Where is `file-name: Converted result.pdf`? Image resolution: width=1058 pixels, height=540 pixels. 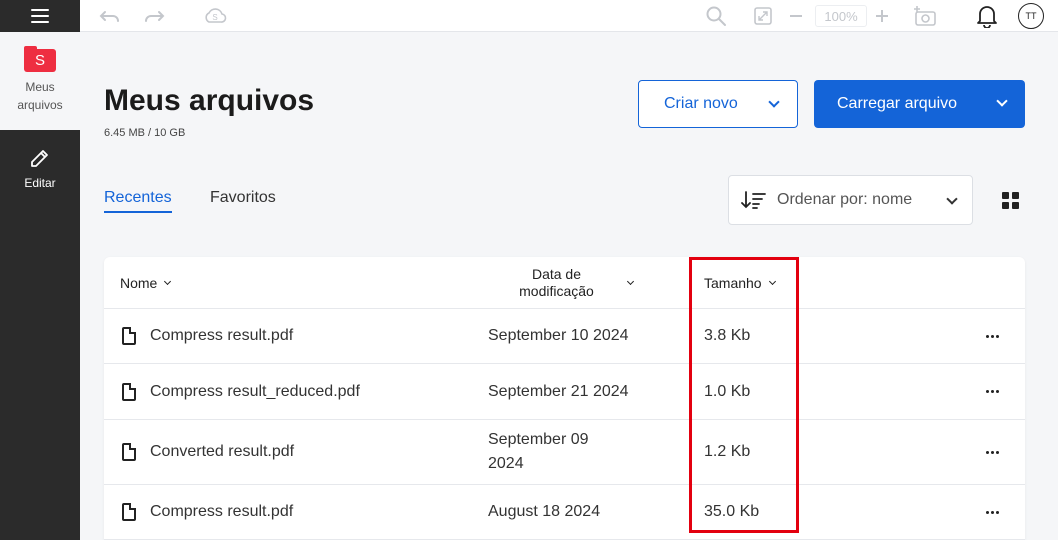
file-name: Converted result.pdf is located at coordinates (222, 451).